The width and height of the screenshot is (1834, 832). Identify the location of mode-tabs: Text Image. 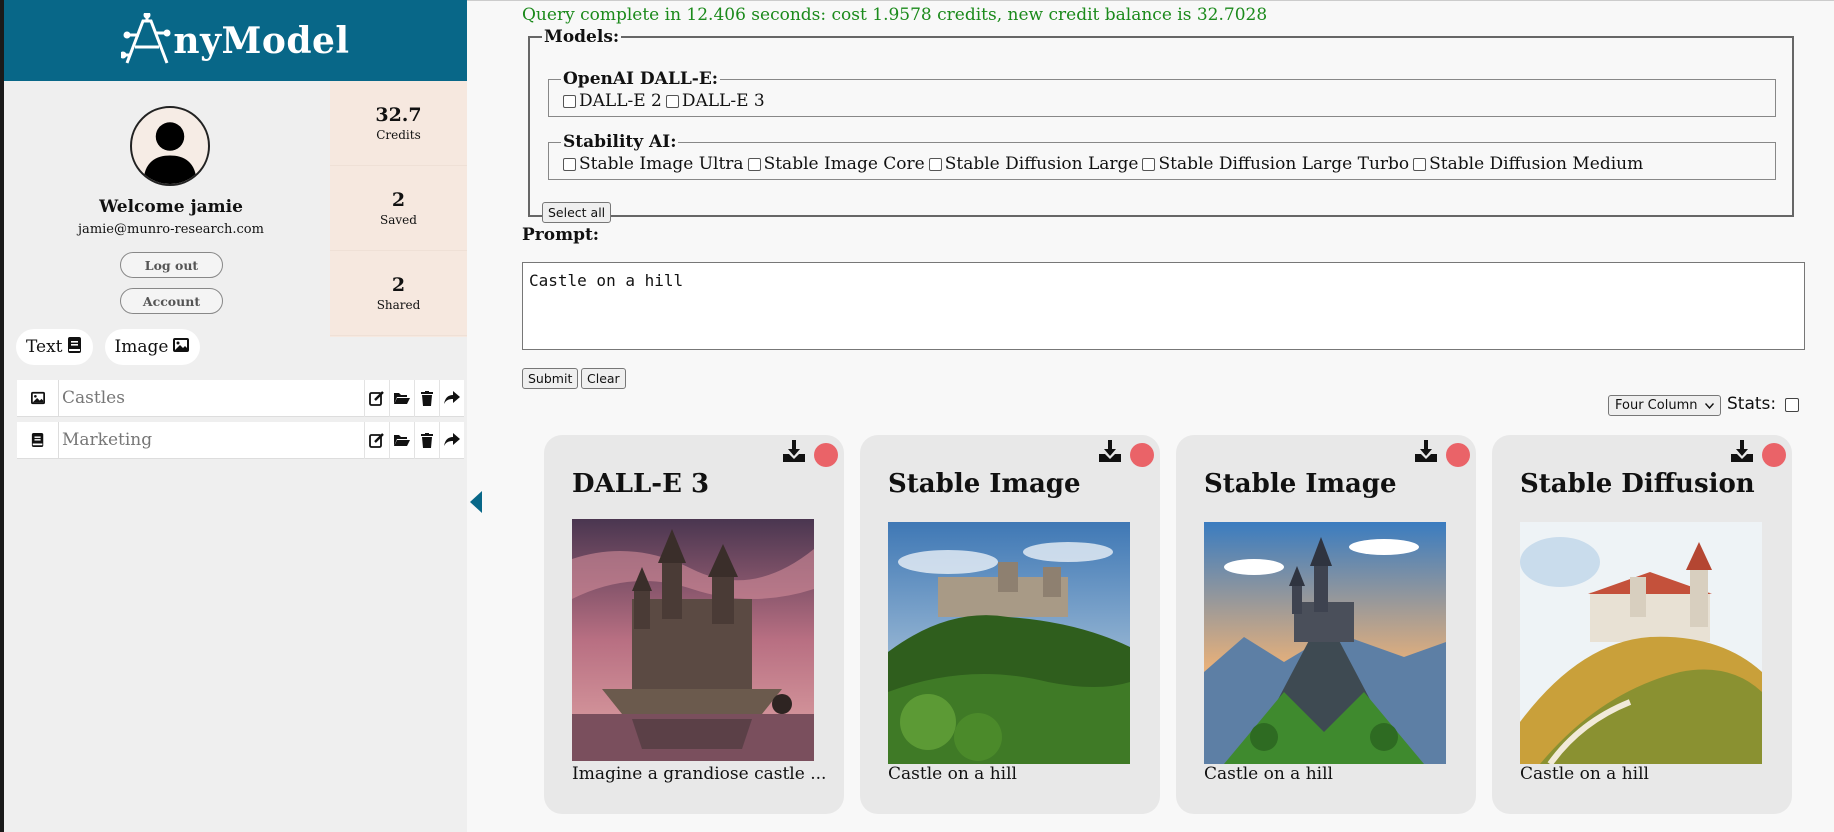
(108, 347).